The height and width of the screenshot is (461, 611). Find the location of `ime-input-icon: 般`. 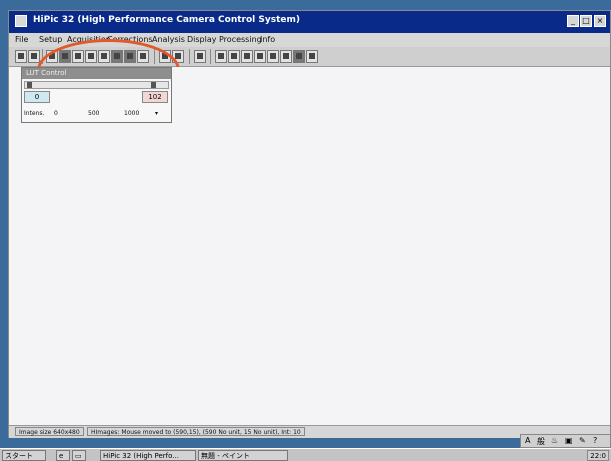

ime-input-icon: 般 is located at coordinates (541, 441).